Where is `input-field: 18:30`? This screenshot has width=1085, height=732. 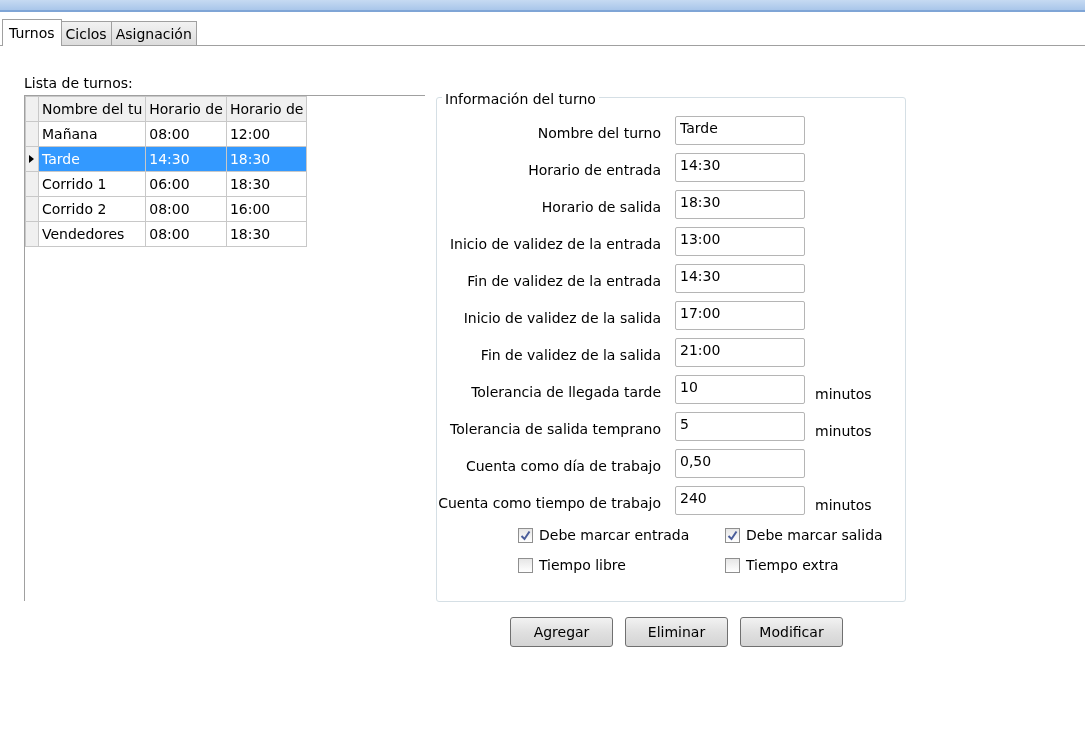
input-field: 18:30 is located at coordinates (740, 204).